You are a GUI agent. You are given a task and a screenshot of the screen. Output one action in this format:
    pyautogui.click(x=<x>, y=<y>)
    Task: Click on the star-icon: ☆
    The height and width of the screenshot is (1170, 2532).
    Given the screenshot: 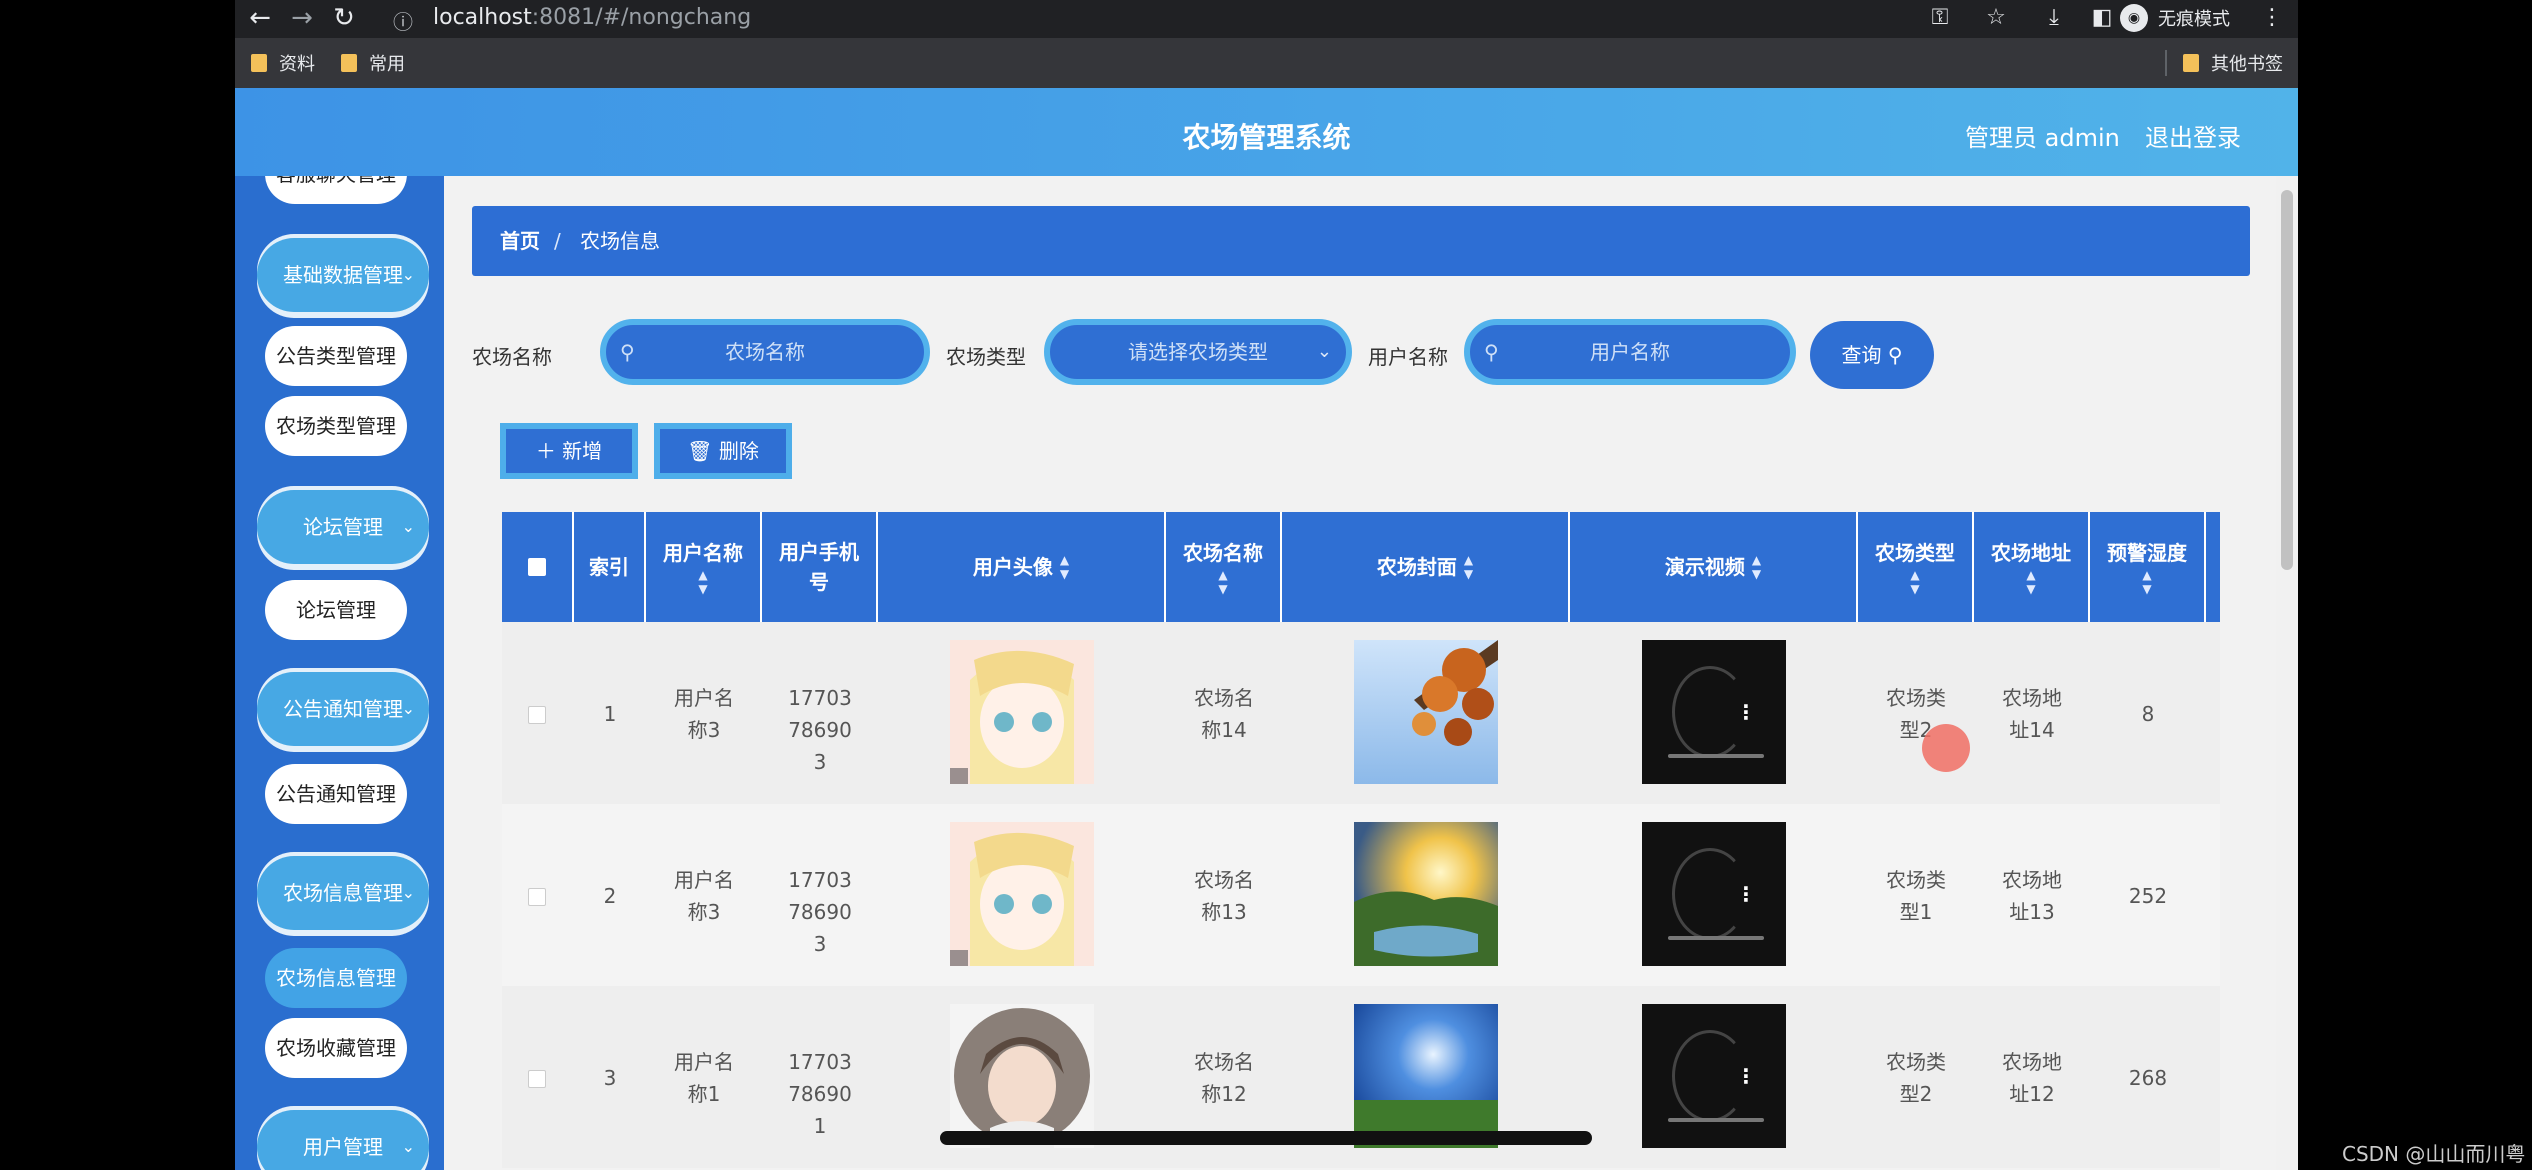 What is the action you would take?
    pyautogui.click(x=1996, y=18)
    